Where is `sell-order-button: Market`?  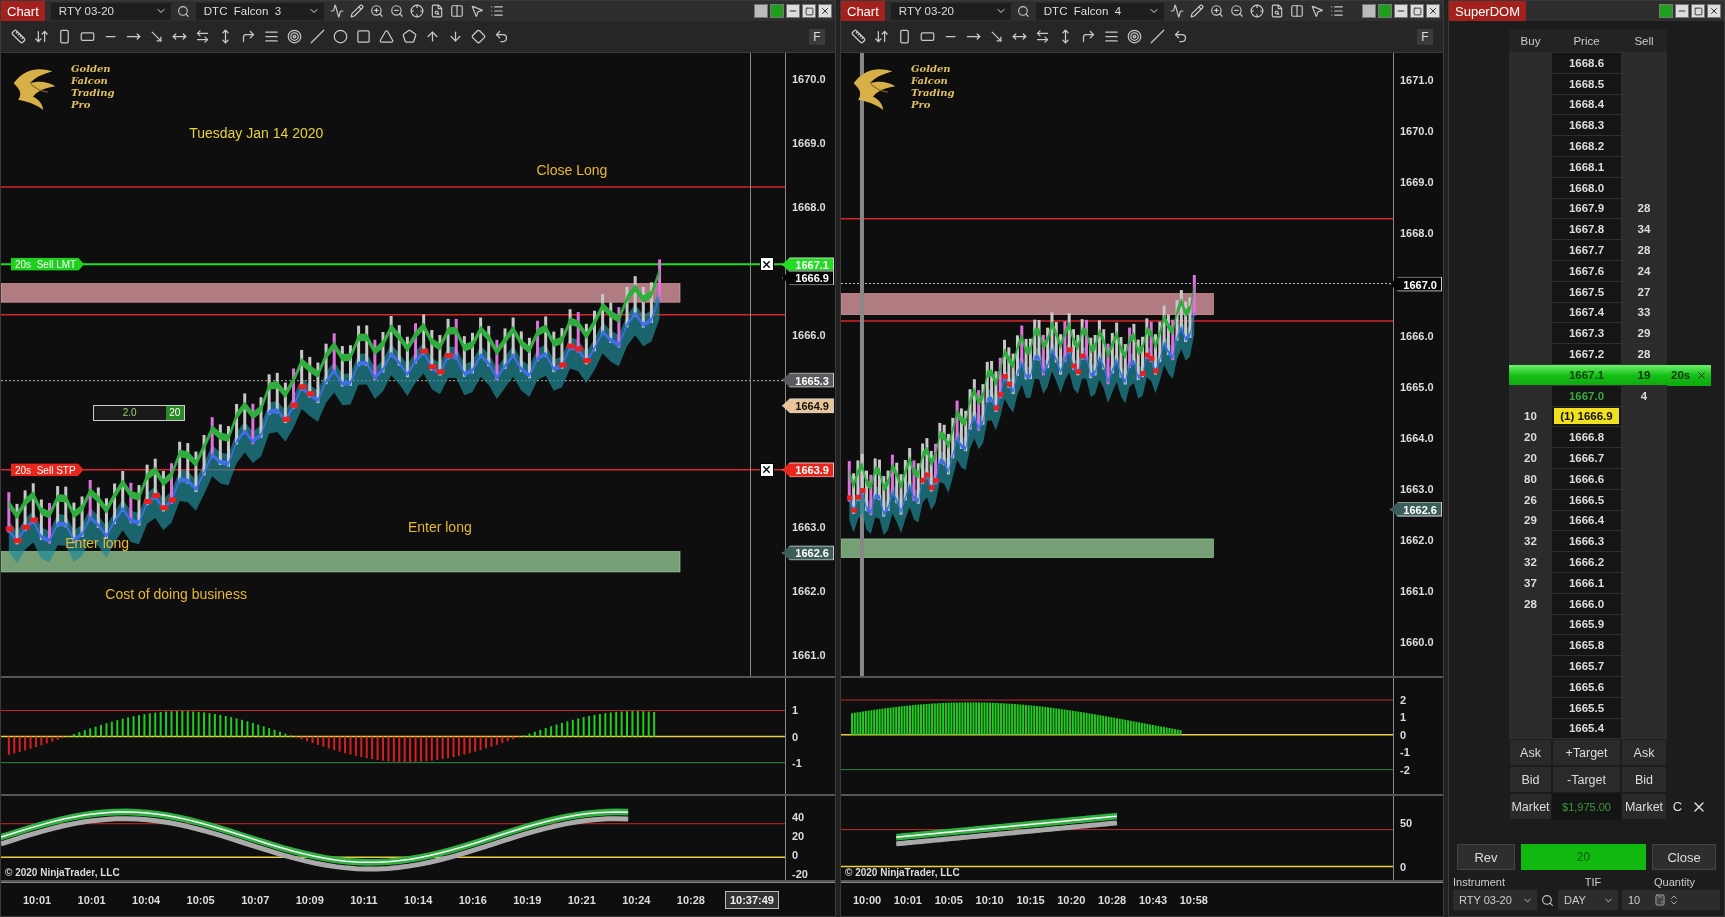
sell-order-button: Market is located at coordinates (1644, 807).